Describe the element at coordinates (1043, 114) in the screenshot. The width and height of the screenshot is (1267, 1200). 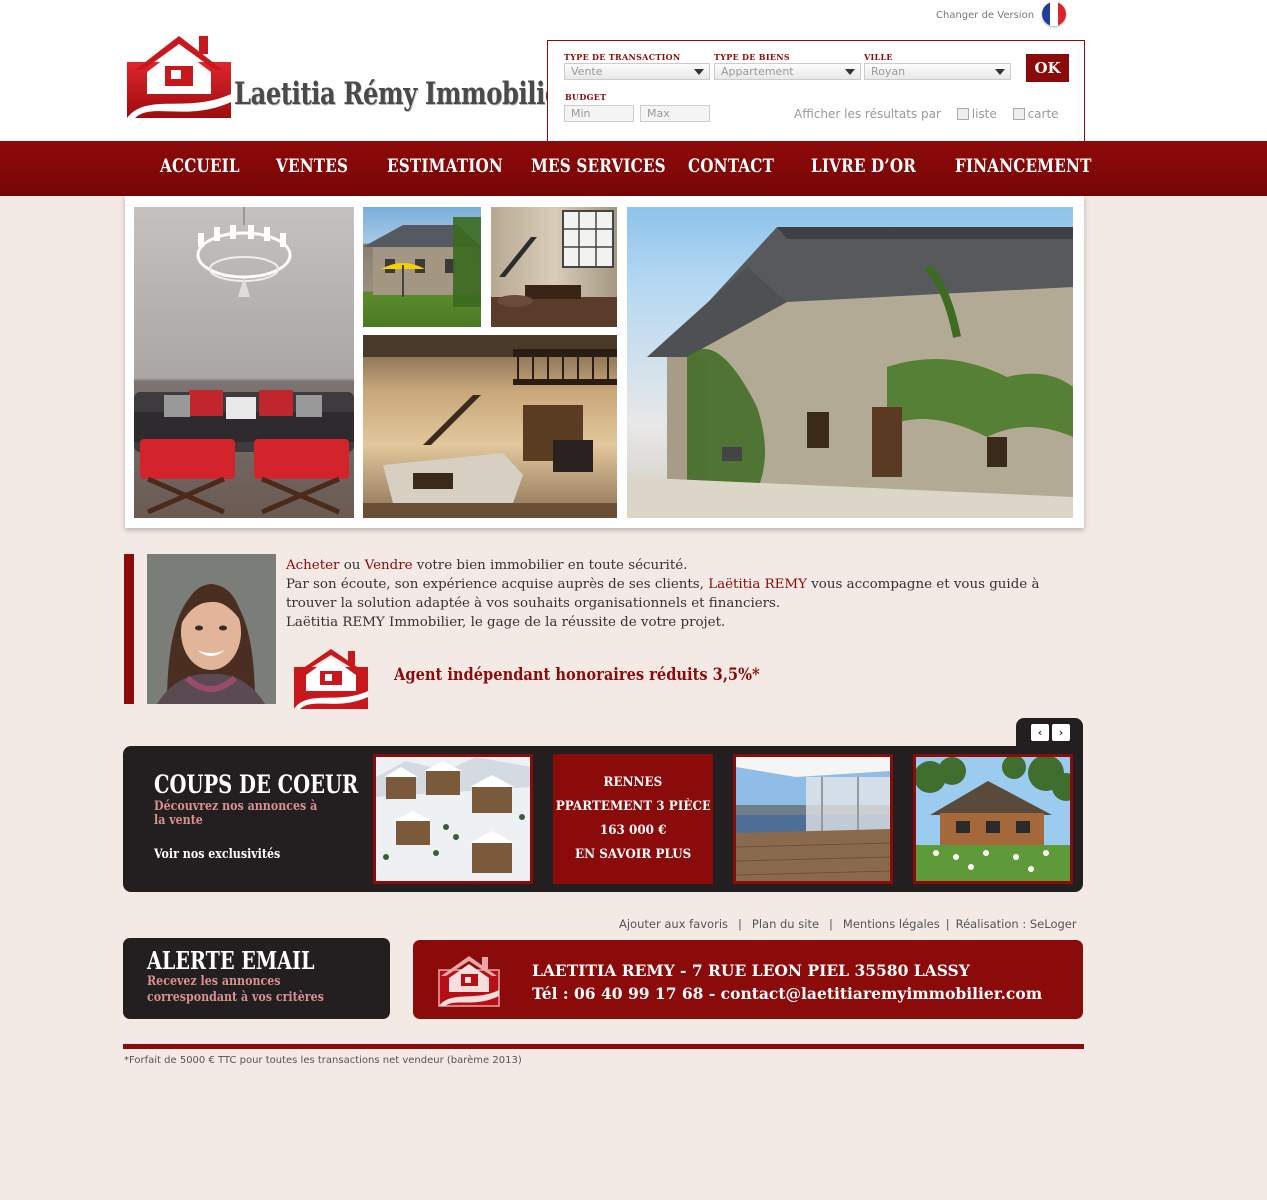
I see `map-option-label: carte` at that location.